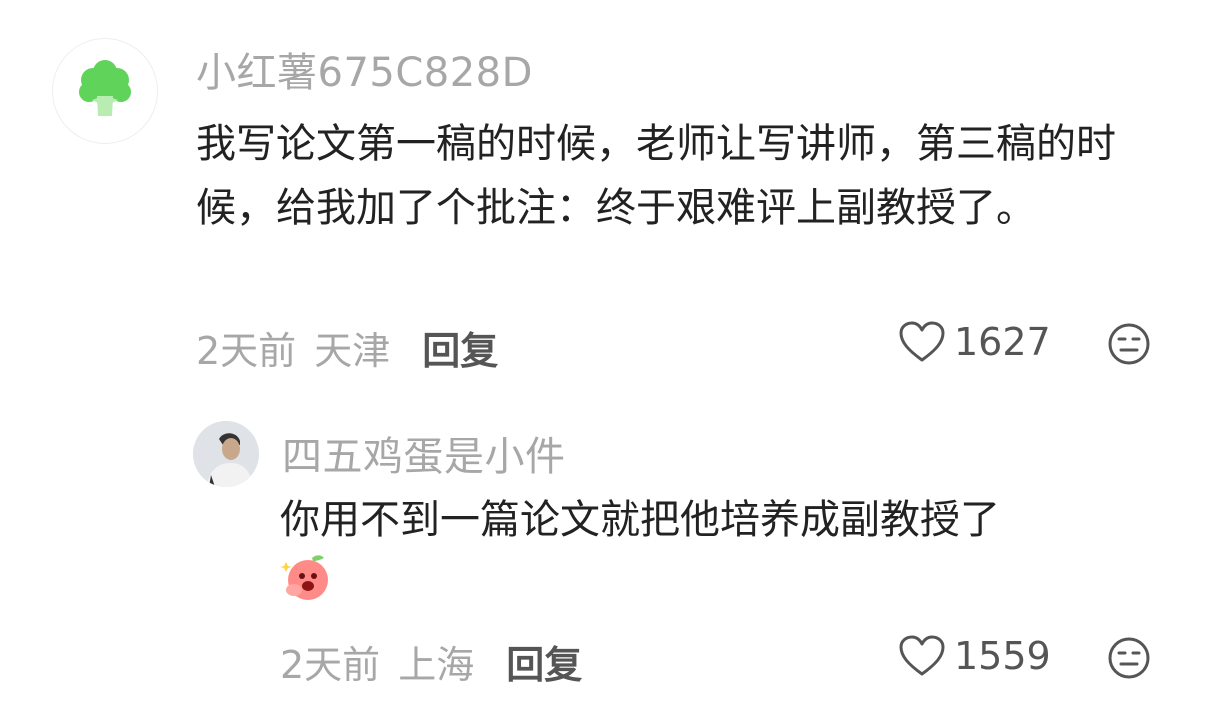 Image resolution: width=1224 pixels, height=710 pixels. I want to click on like-button: 1627, so click(974, 342).